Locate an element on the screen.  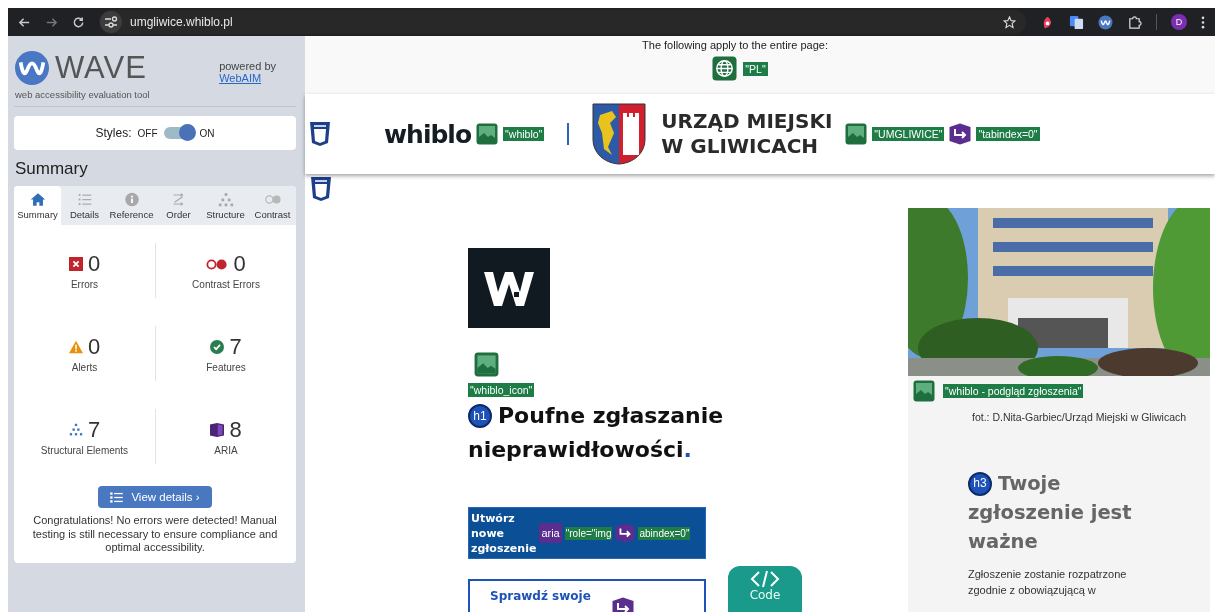
alt-text-label: "whiblo" is located at coordinates (524, 134).